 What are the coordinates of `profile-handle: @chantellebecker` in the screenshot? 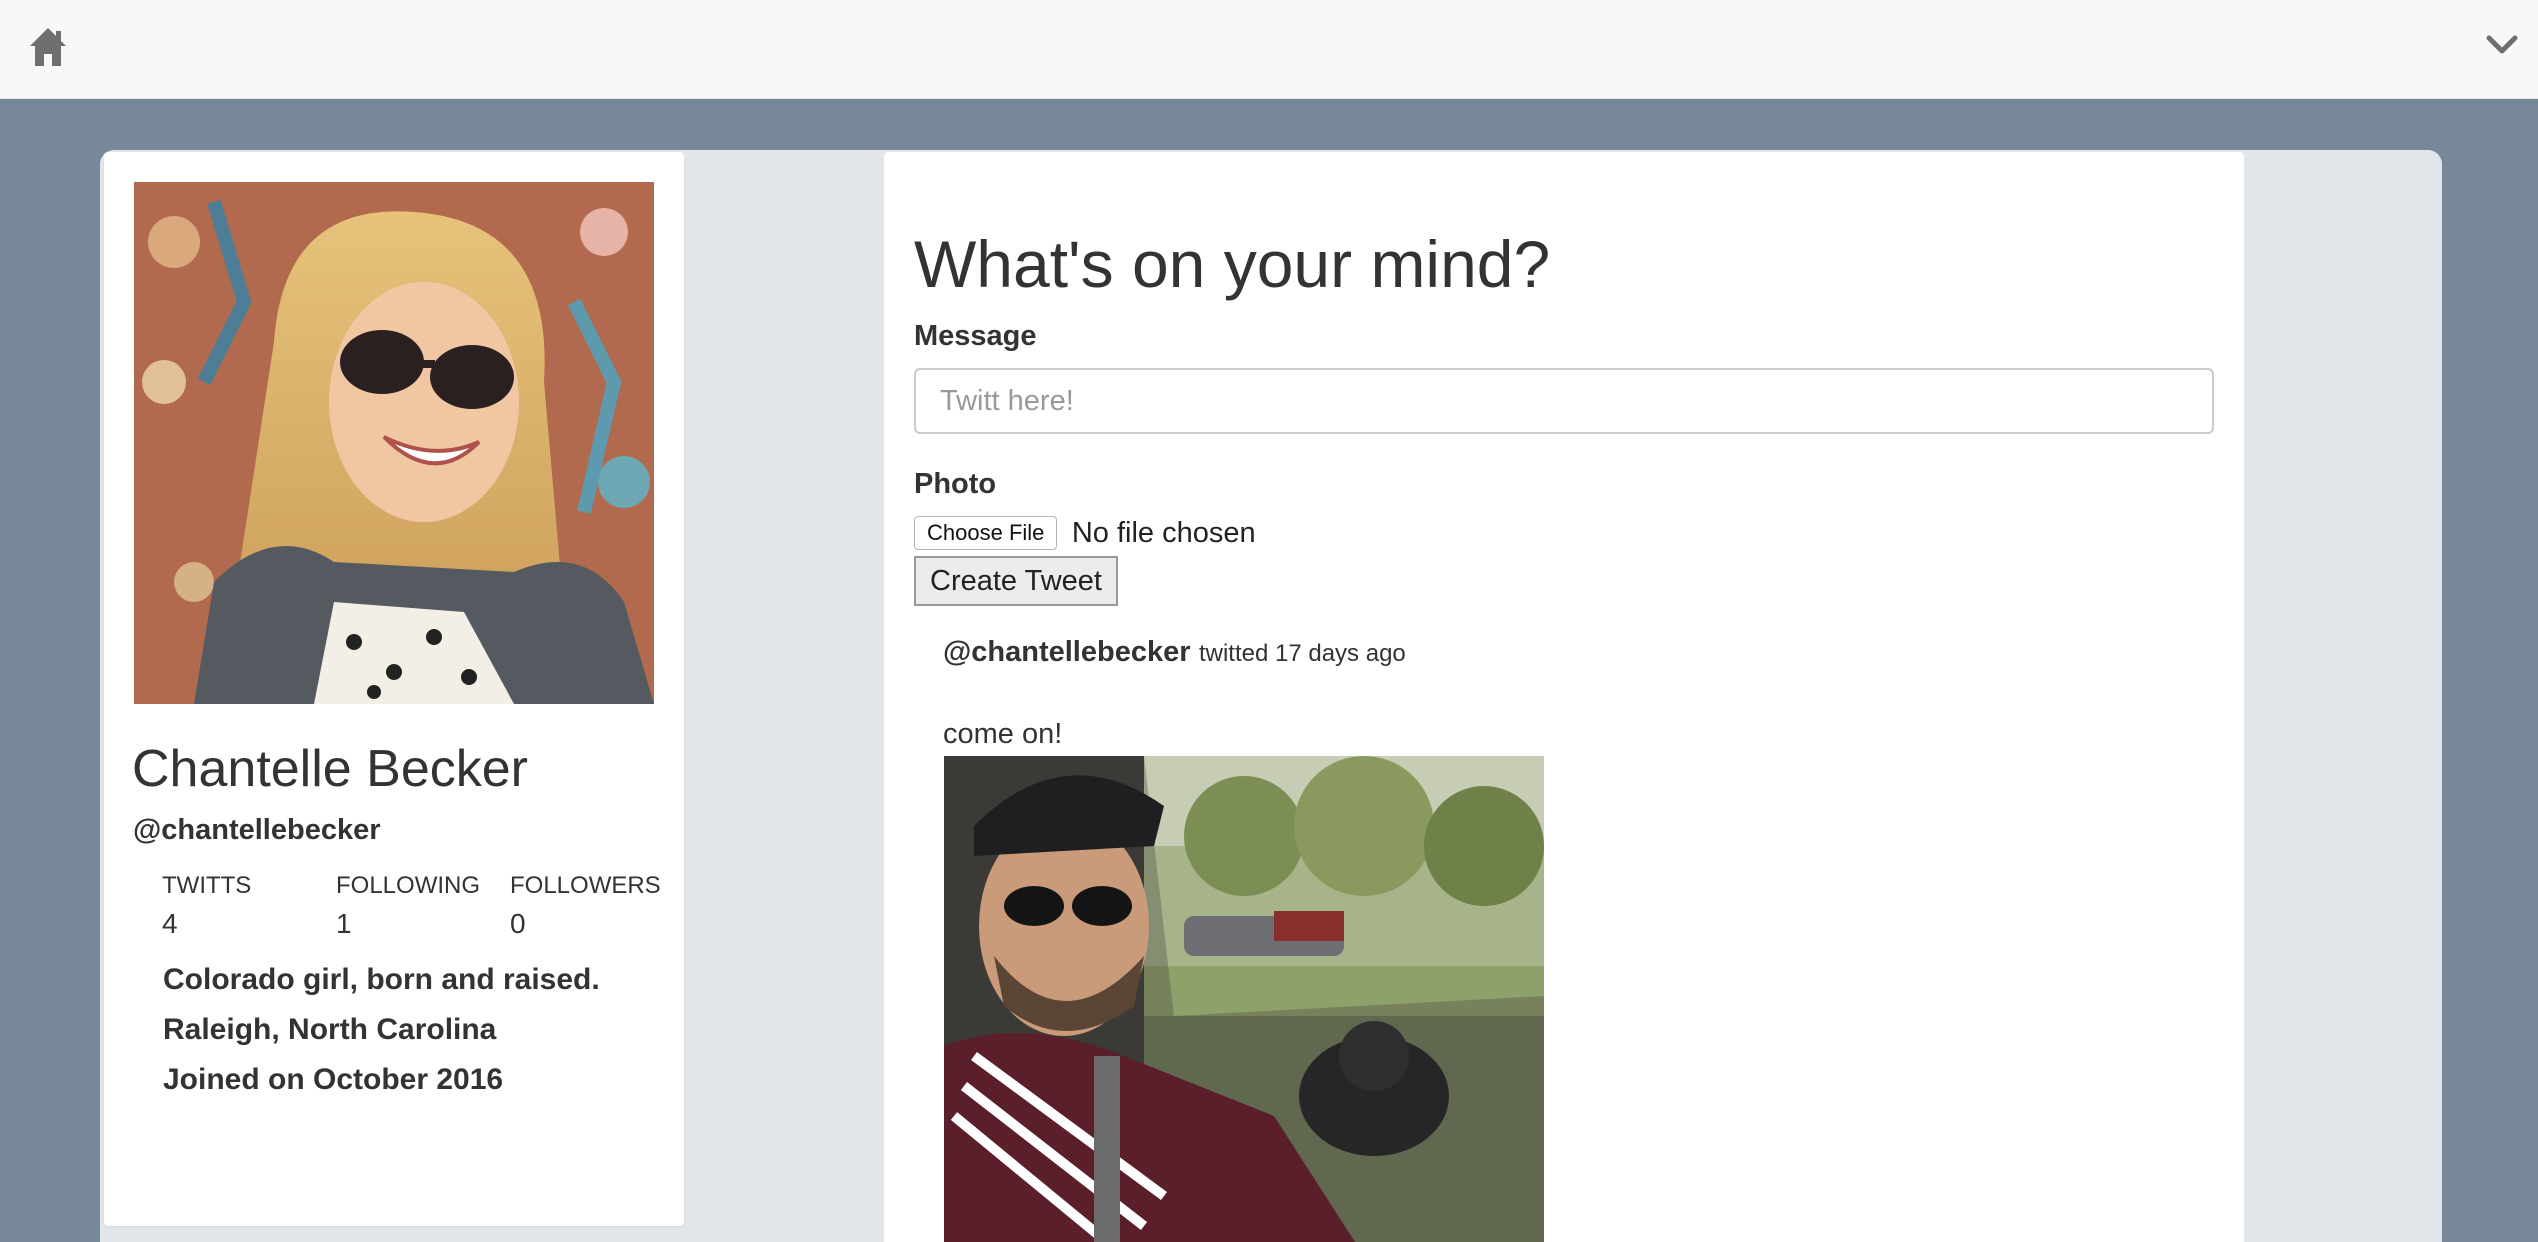 It's located at (257, 830).